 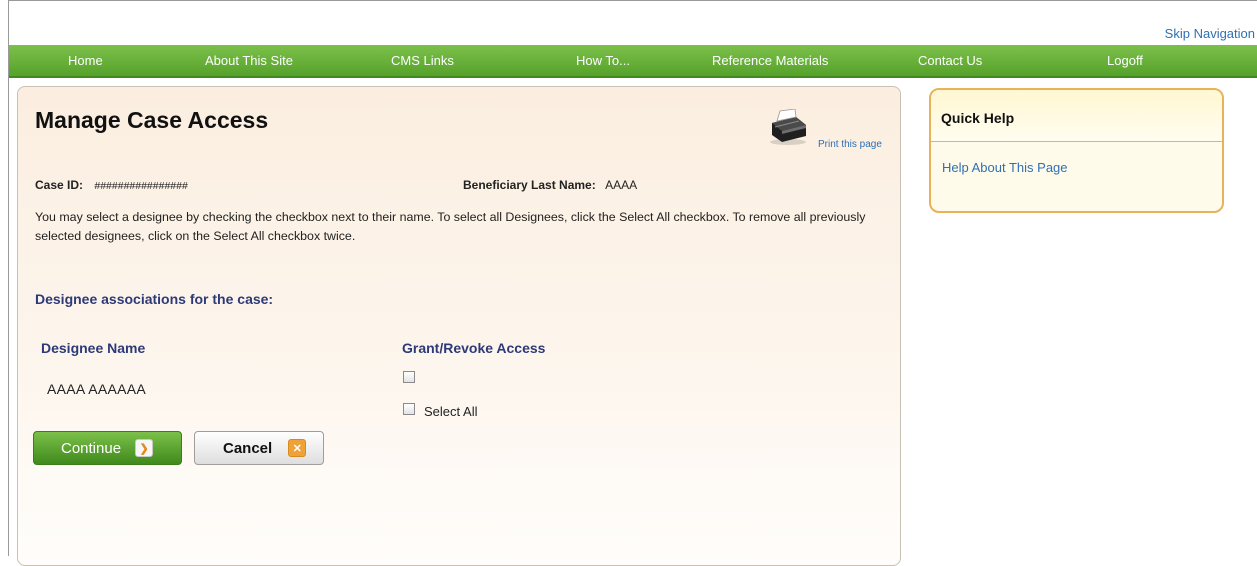 I want to click on cancel-button: Cancel ✕, so click(x=259, y=448).